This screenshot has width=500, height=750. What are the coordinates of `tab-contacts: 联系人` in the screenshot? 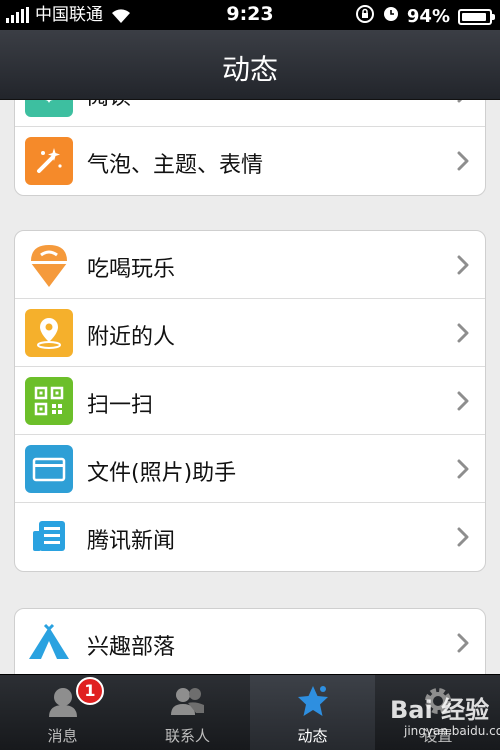 It's located at (187, 712).